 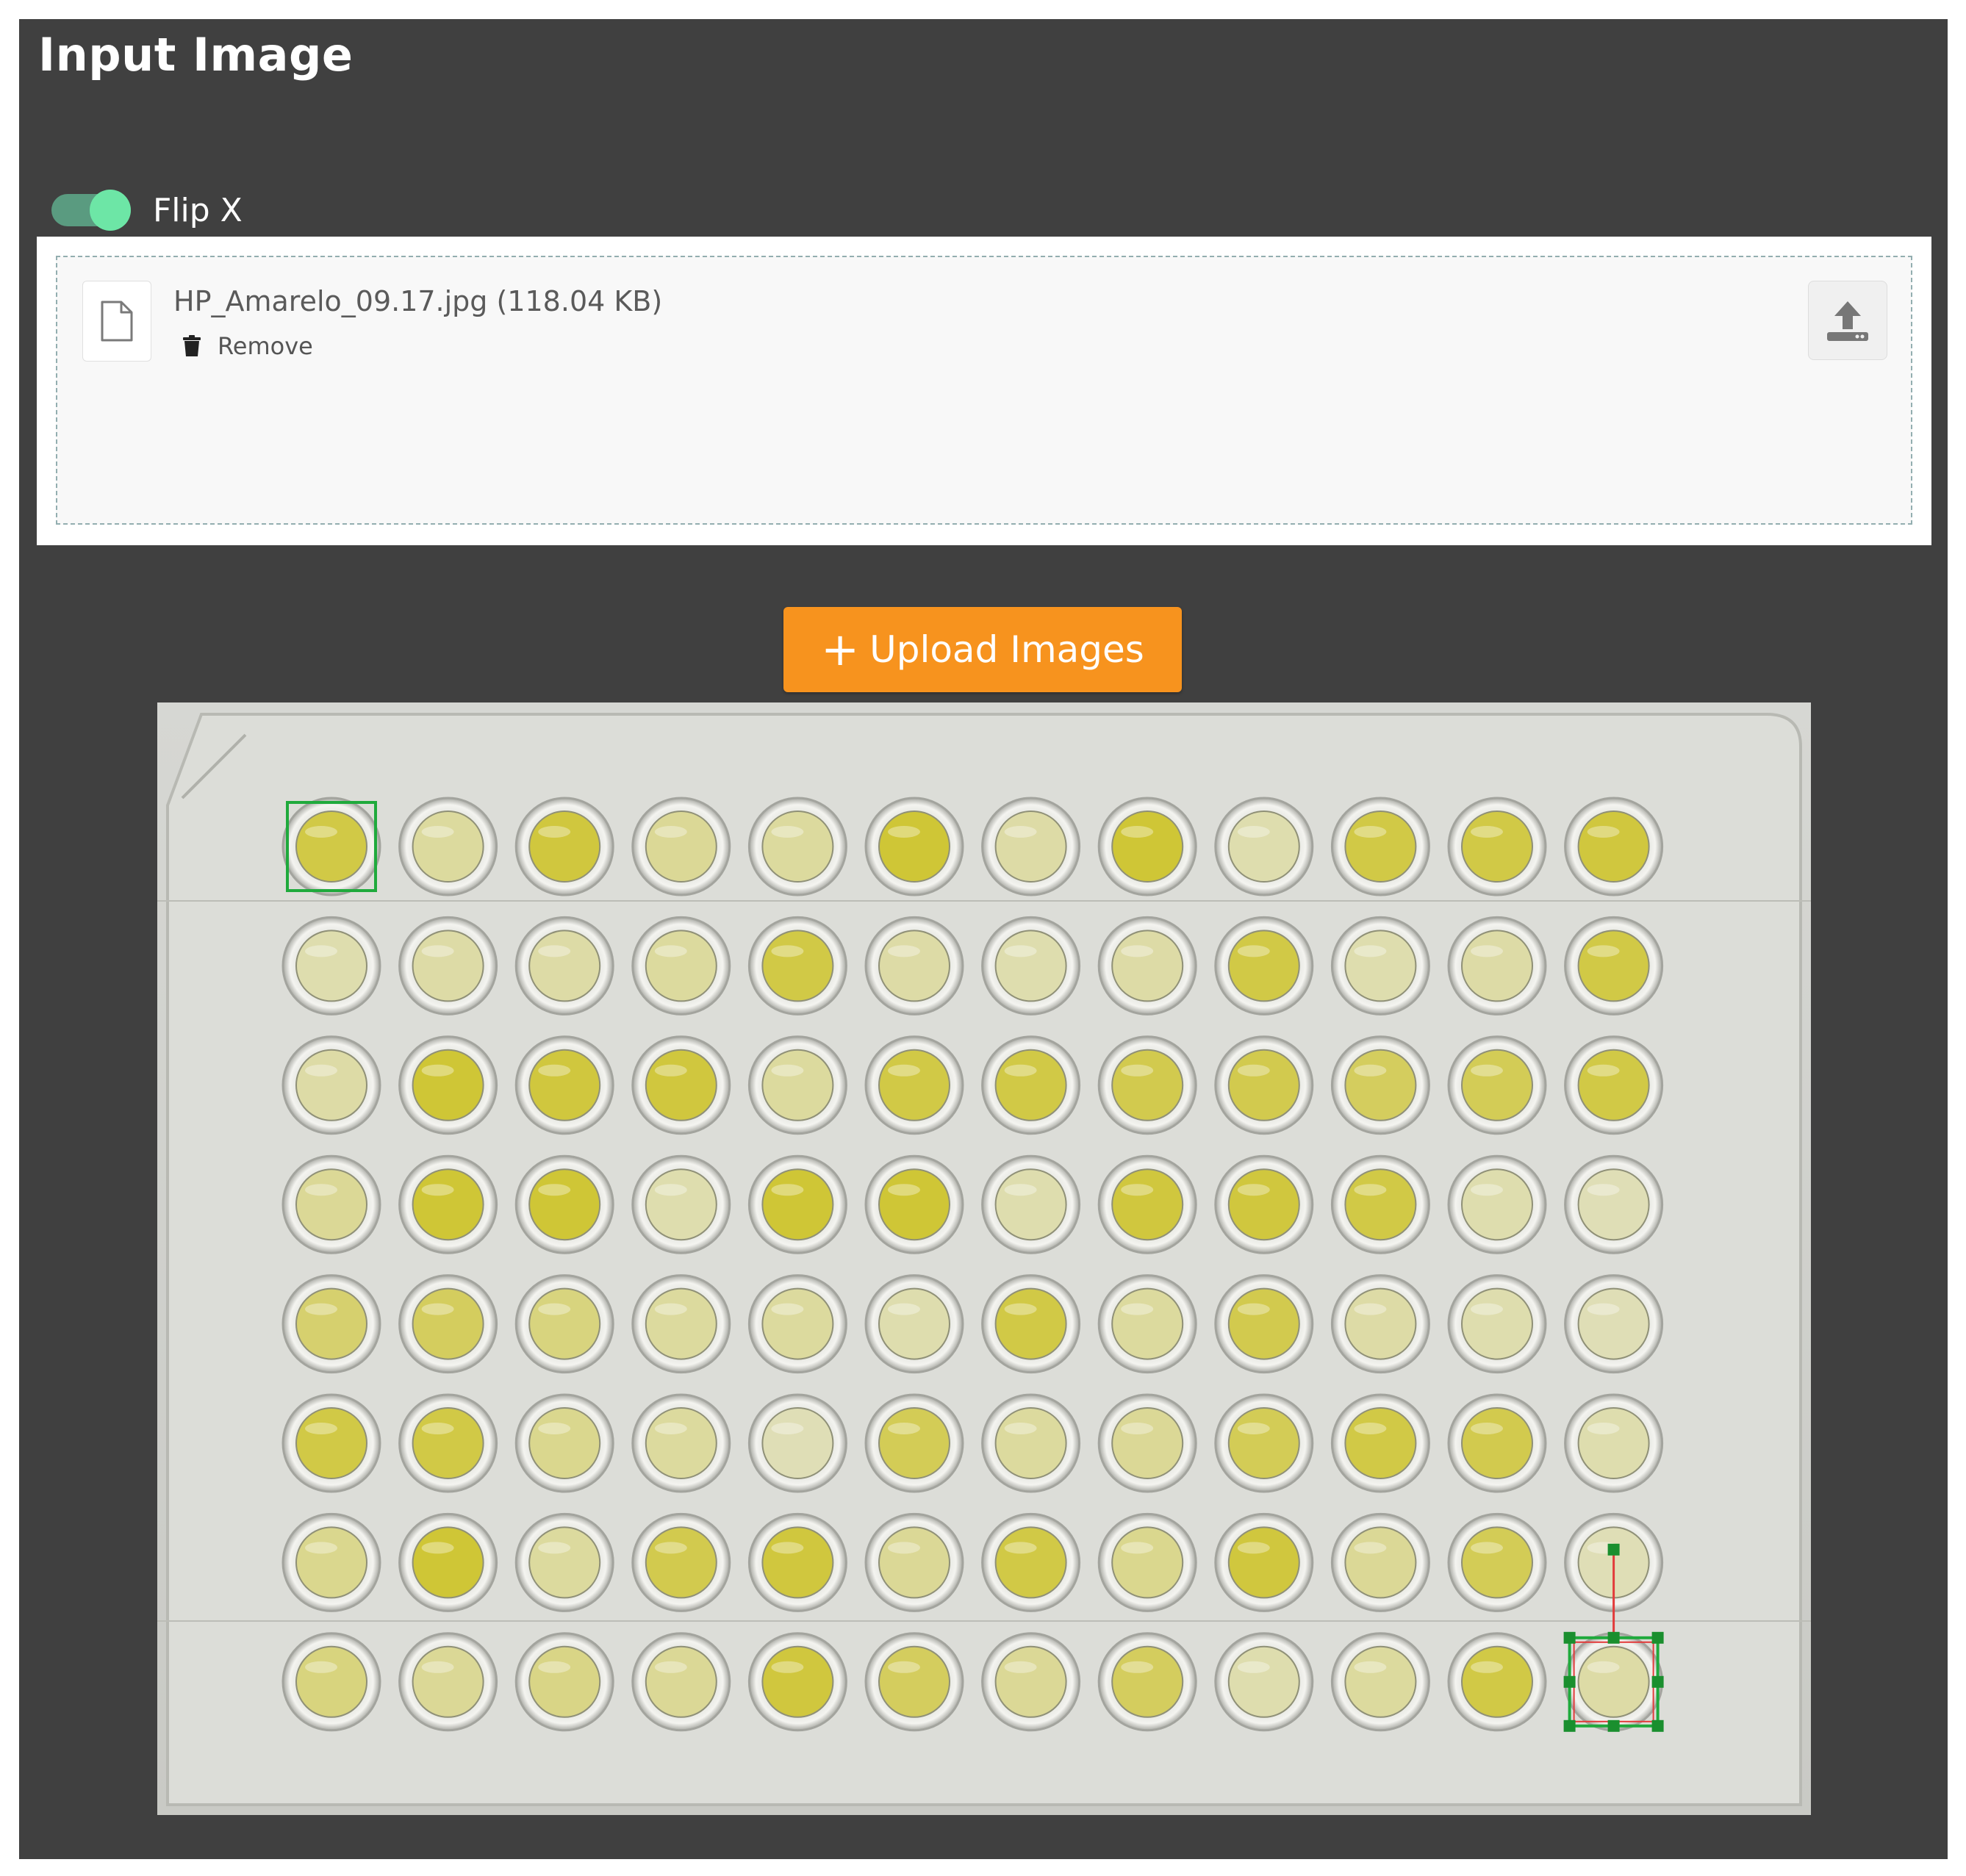 What do you see at coordinates (1380, 1682) in the screenshot?
I see `well-H10` at bounding box center [1380, 1682].